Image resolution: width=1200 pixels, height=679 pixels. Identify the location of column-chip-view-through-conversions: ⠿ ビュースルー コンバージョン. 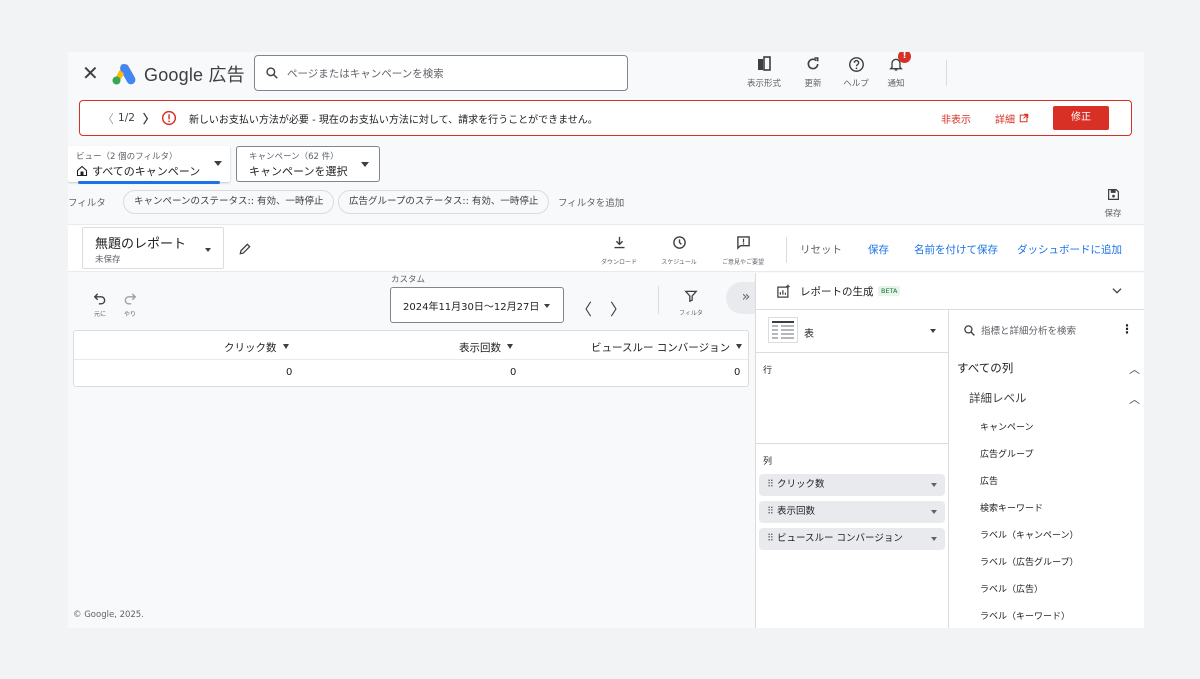
(852, 539).